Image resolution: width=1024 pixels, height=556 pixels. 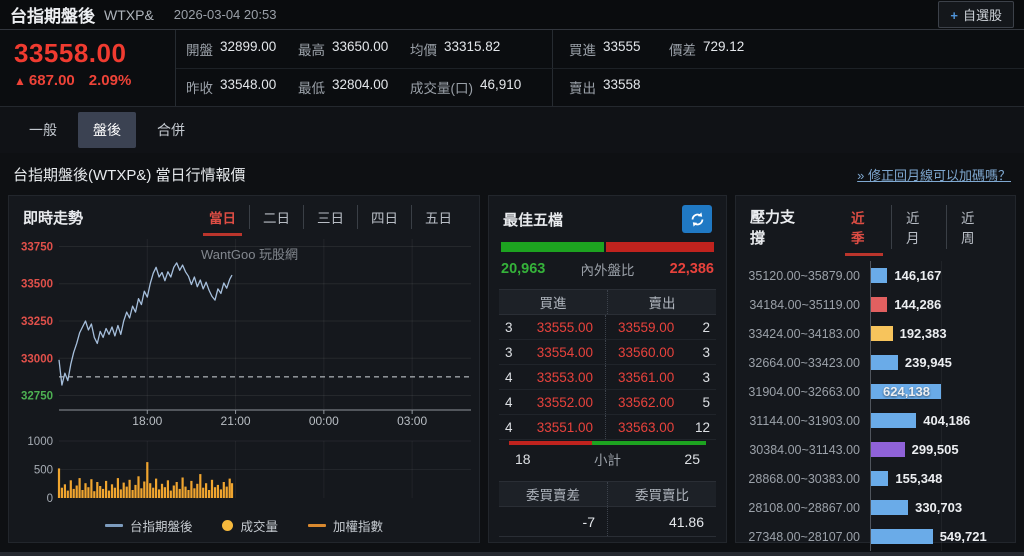 What do you see at coordinates (646, 352) in the screenshot?
I see `ask-price: 33560.00` at bounding box center [646, 352].